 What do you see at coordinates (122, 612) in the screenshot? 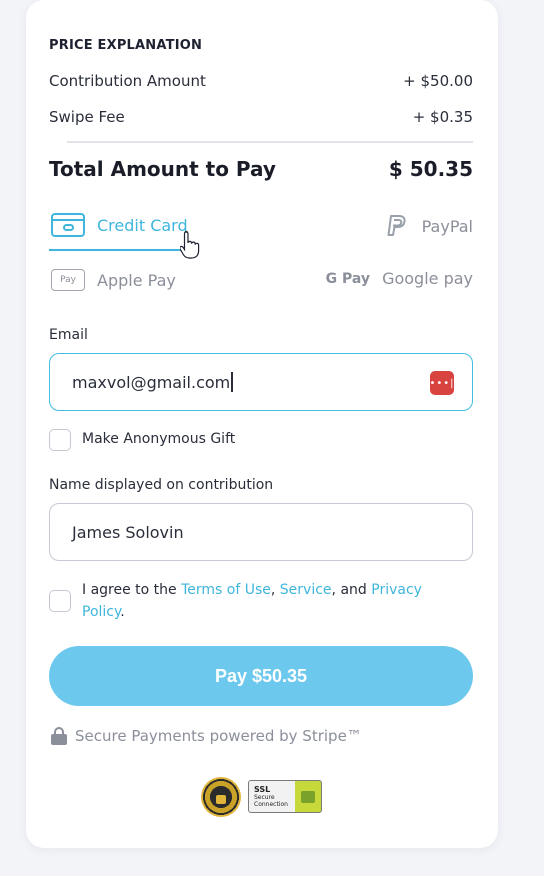
I see `agree-suffix: .` at bounding box center [122, 612].